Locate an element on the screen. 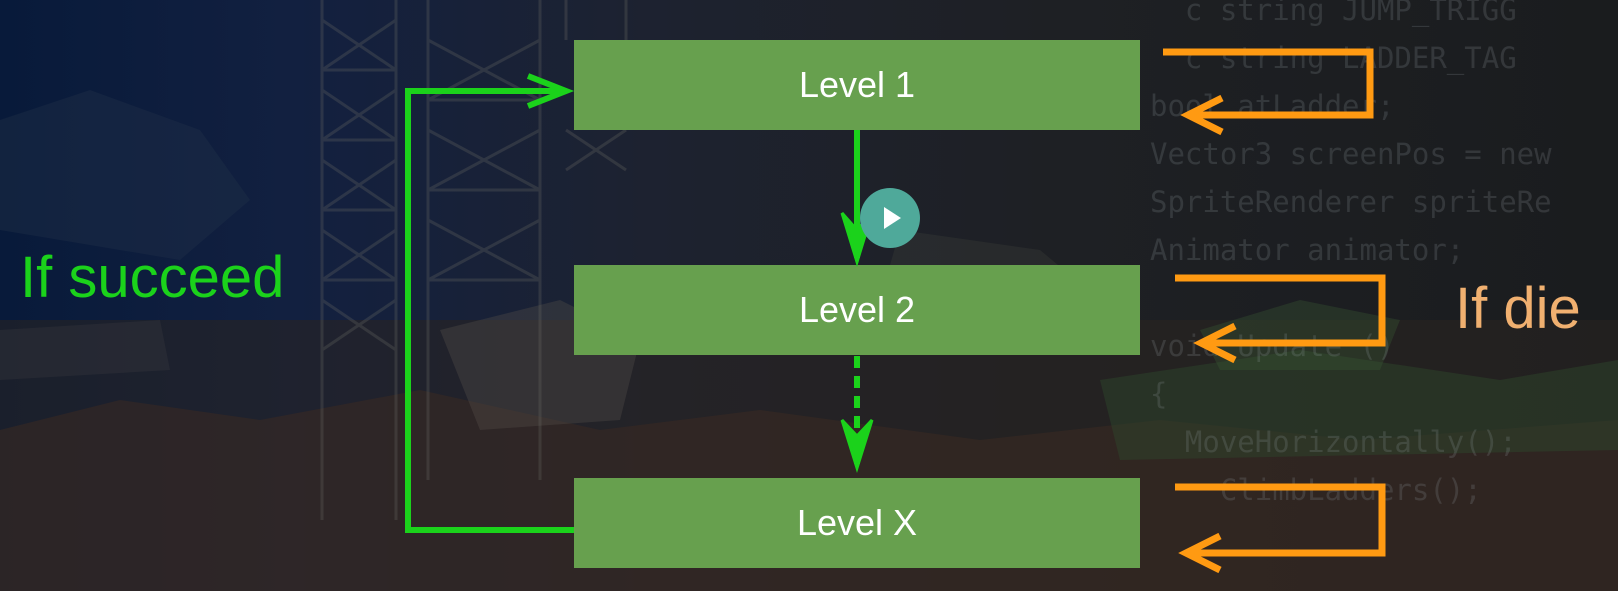 This screenshot has width=1618, height=591. level-x-label: Level X is located at coordinates (857, 522).